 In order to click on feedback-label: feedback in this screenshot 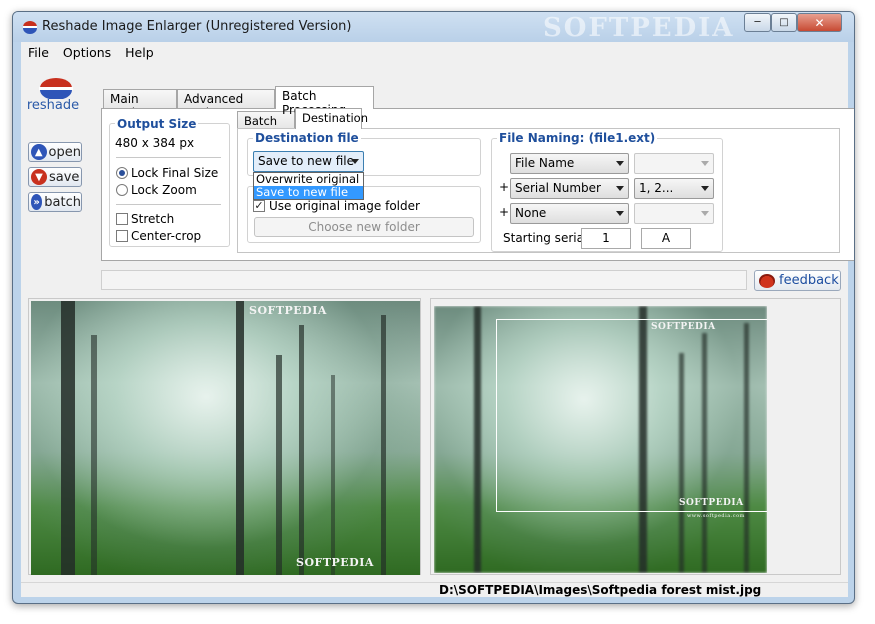, I will do `click(809, 280)`.